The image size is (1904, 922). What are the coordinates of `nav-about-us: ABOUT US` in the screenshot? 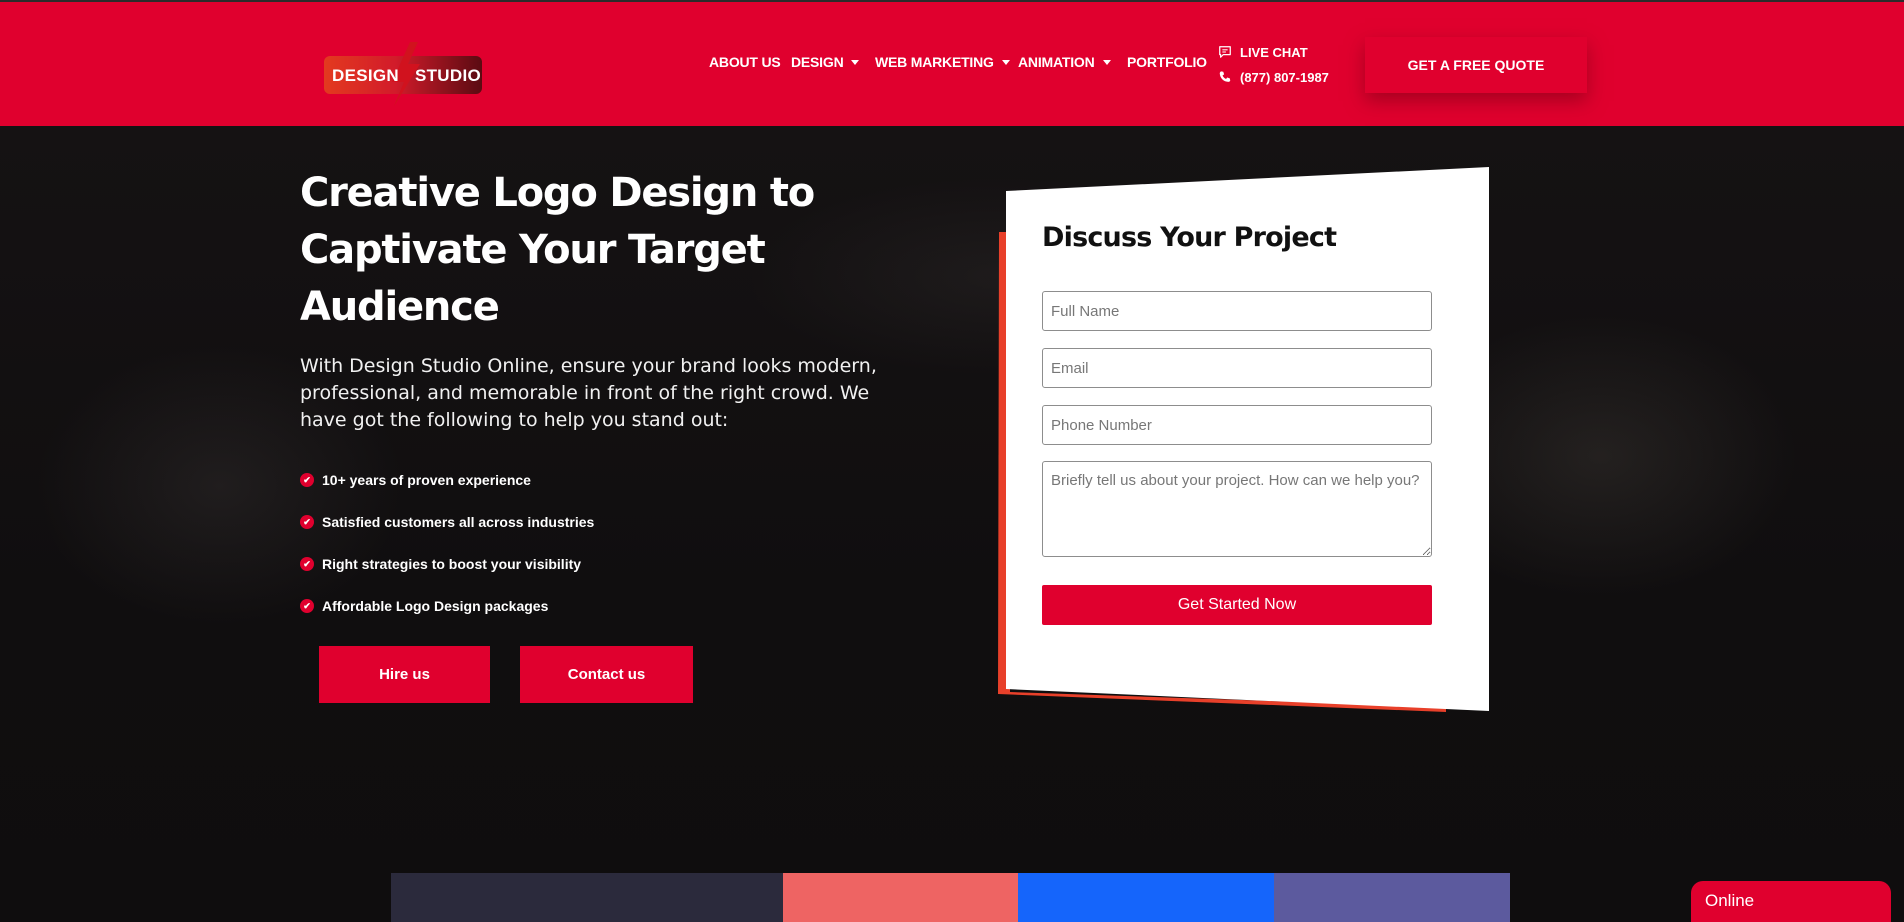 It's located at (745, 62).